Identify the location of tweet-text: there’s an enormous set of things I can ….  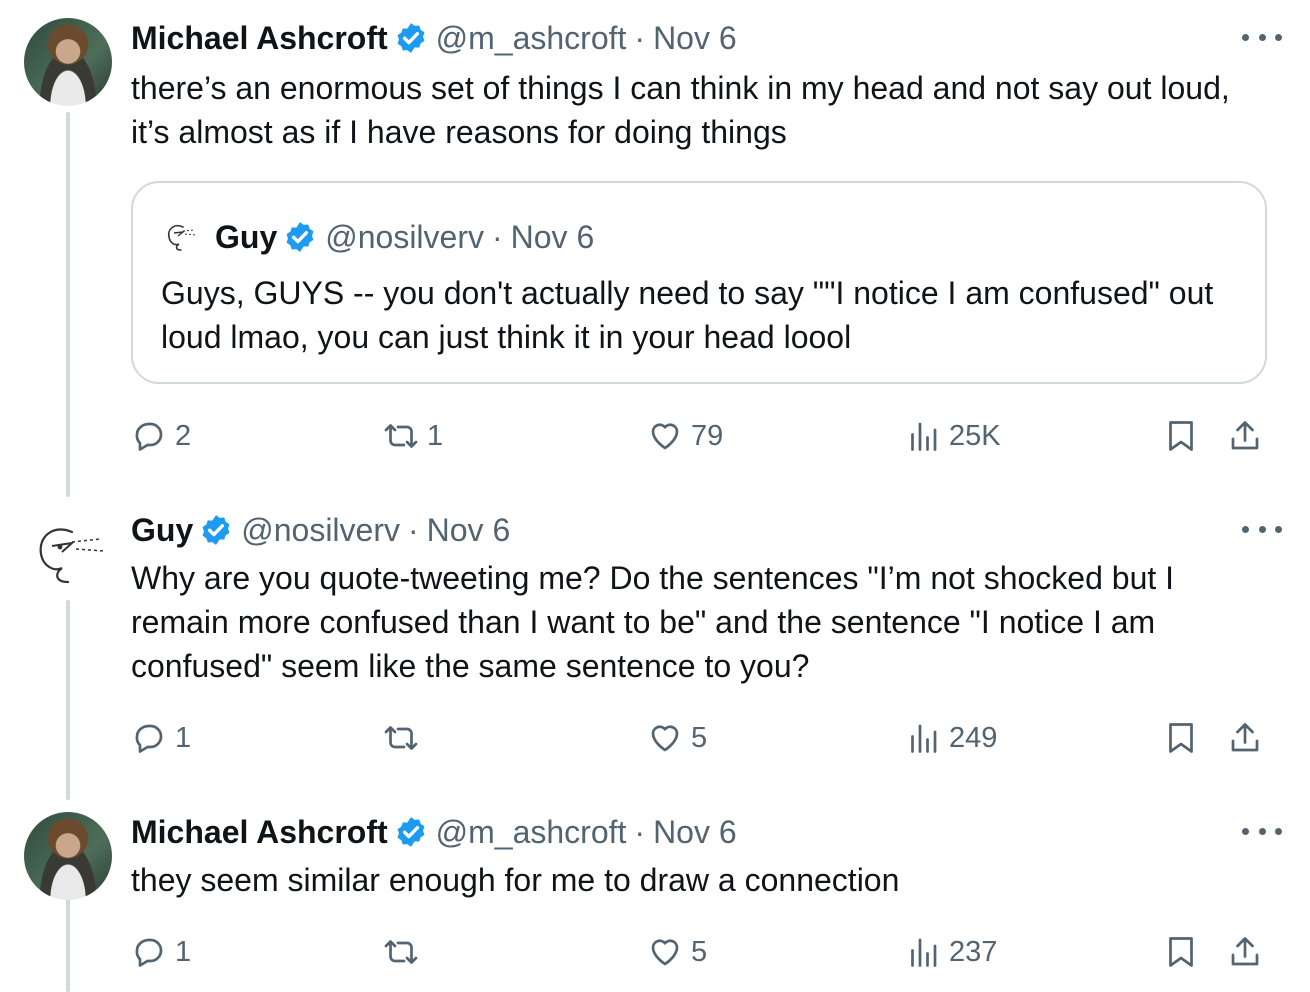
(680, 110).